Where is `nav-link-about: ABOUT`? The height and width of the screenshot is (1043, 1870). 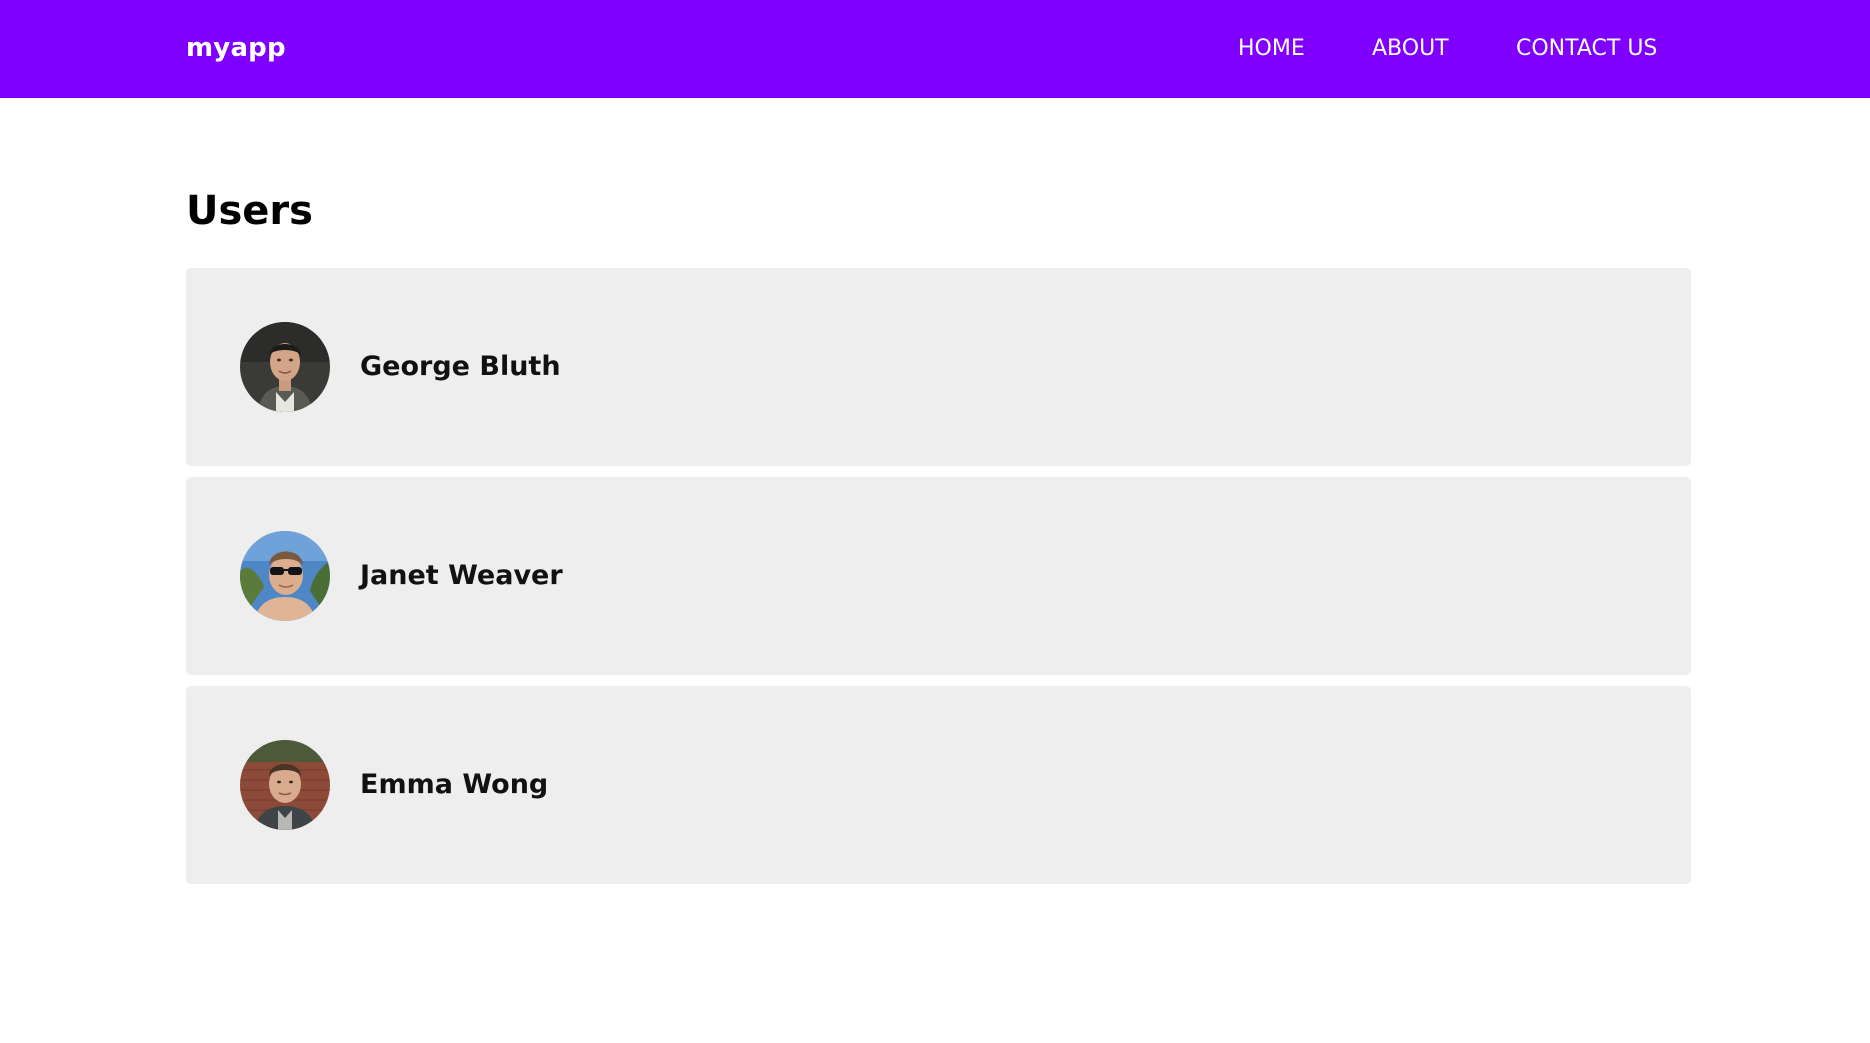 nav-link-about: ABOUT is located at coordinates (1410, 49).